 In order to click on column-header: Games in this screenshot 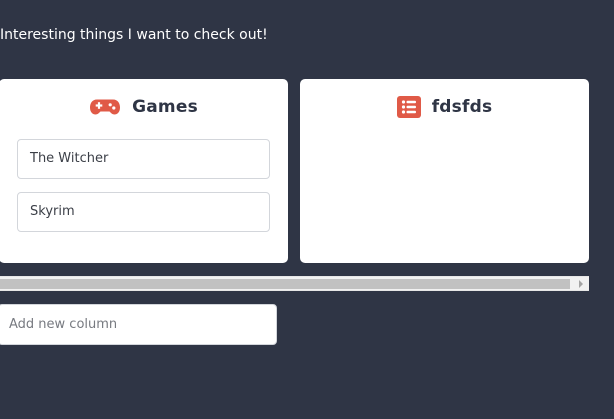, I will do `click(144, 107)`.